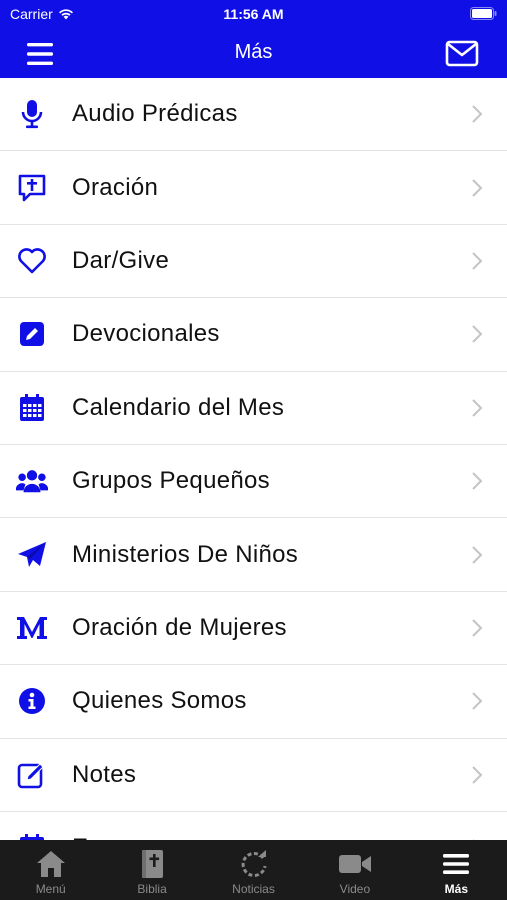 Image resolution: width=507 pixels, height=900 pixels. Describe the element at coordinates (253, 188) in the screenshot. I see `menu-item-oracion: Oración` at that location.